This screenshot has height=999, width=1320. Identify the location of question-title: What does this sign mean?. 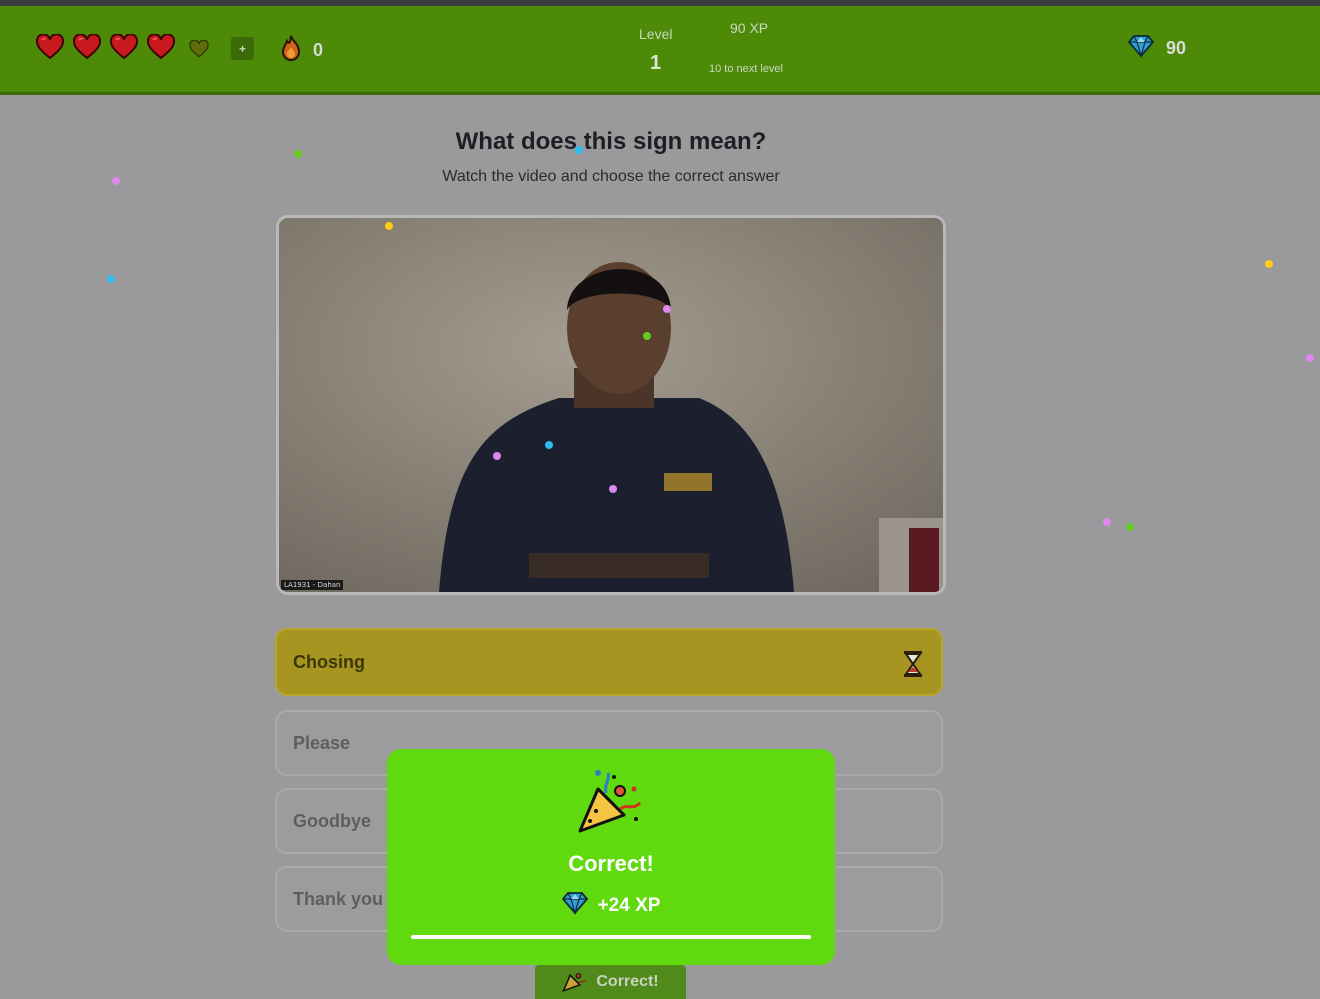
(611, 141).